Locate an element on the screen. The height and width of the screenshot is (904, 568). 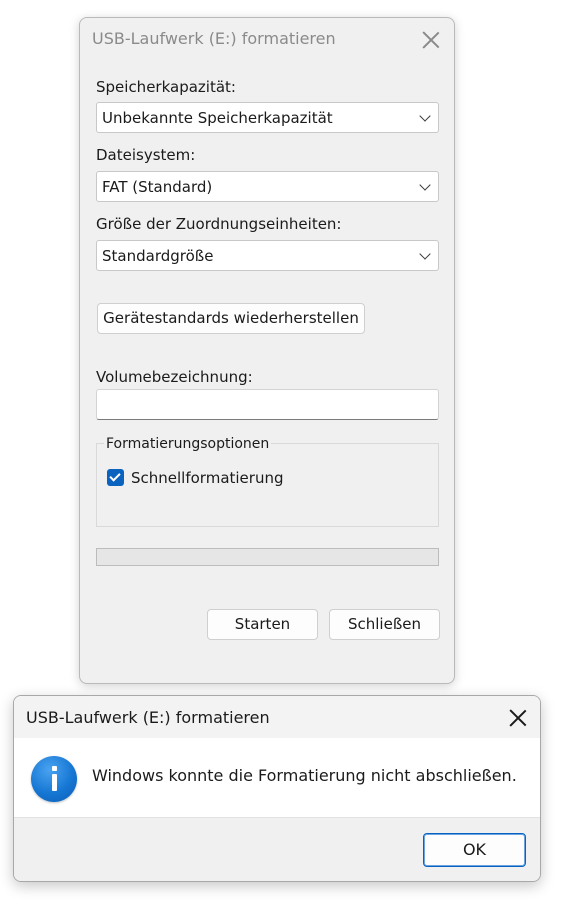
allocation-label: Größe der Zuordnungseinheiten: is located at coordinates (219, 224).